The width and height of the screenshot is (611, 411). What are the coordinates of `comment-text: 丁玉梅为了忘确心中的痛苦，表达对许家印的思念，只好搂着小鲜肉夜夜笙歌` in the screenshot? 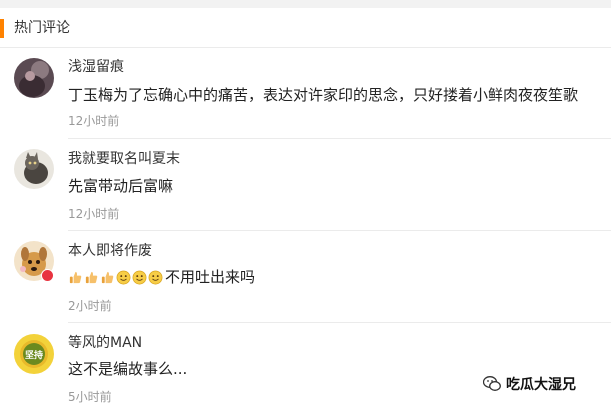 It's located at (323, 95).